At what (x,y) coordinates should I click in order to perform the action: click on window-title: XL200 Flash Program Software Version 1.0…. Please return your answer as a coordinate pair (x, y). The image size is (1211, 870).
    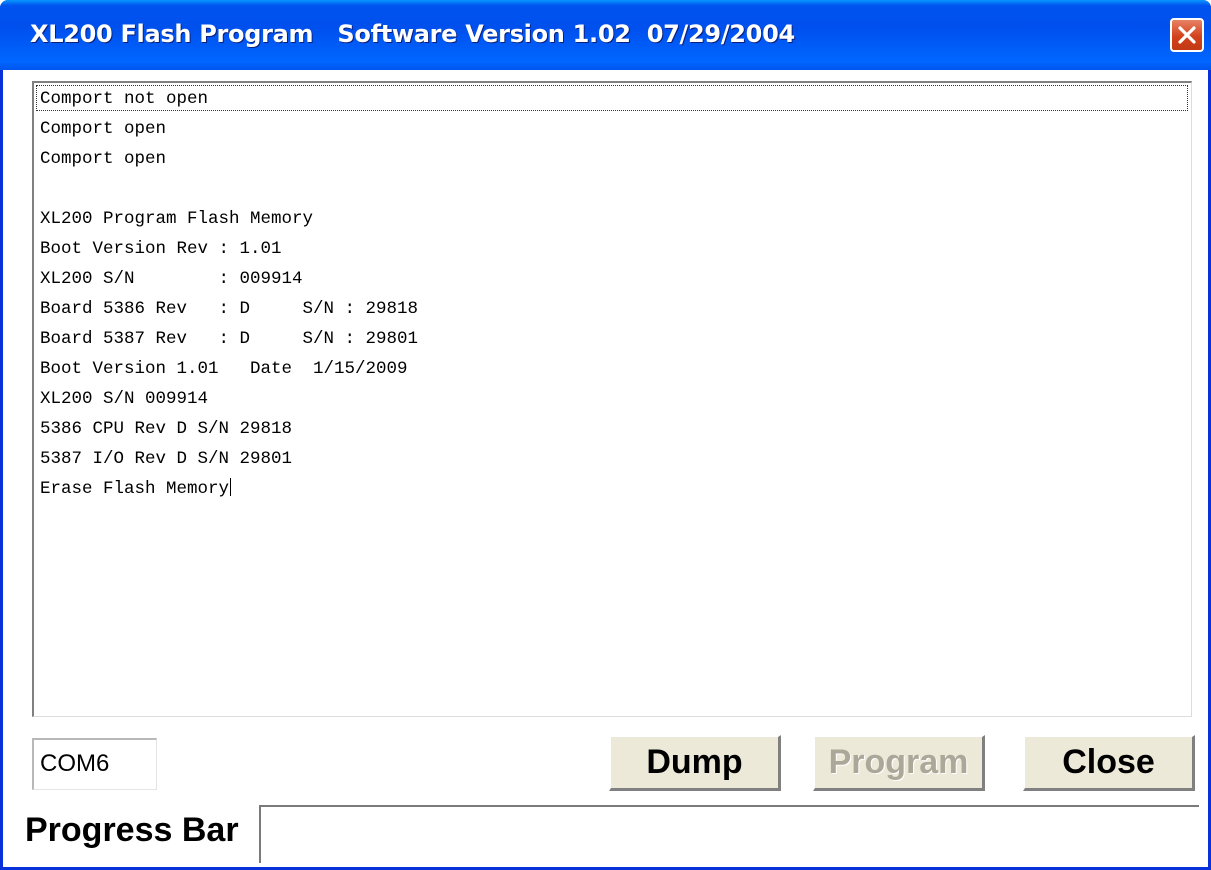
    Looking at the image, I should click on (412, 34).